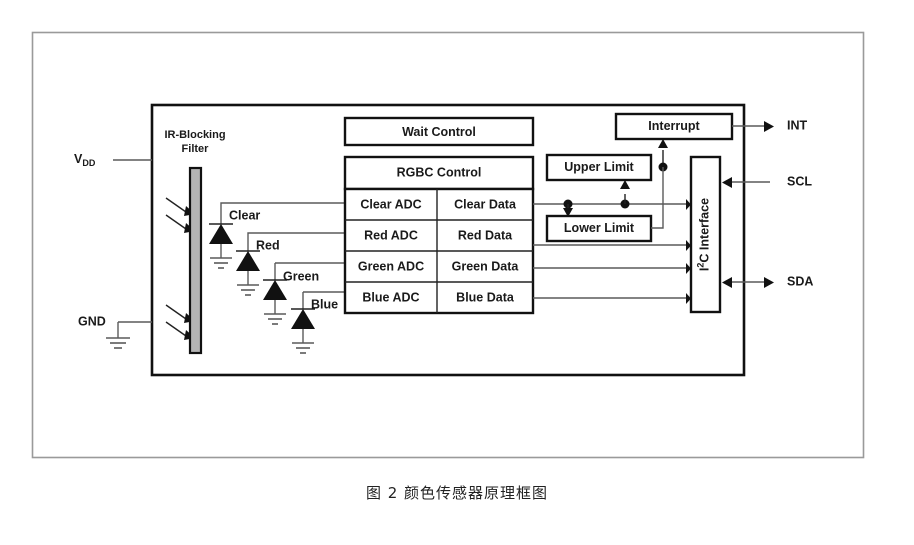 Image resolution: width=914 pixels, height=545 pixels. Describe the element at coordinates (194, 135) in the screenshot. I see `filter-label-line1: IR-Blocking` at that location.